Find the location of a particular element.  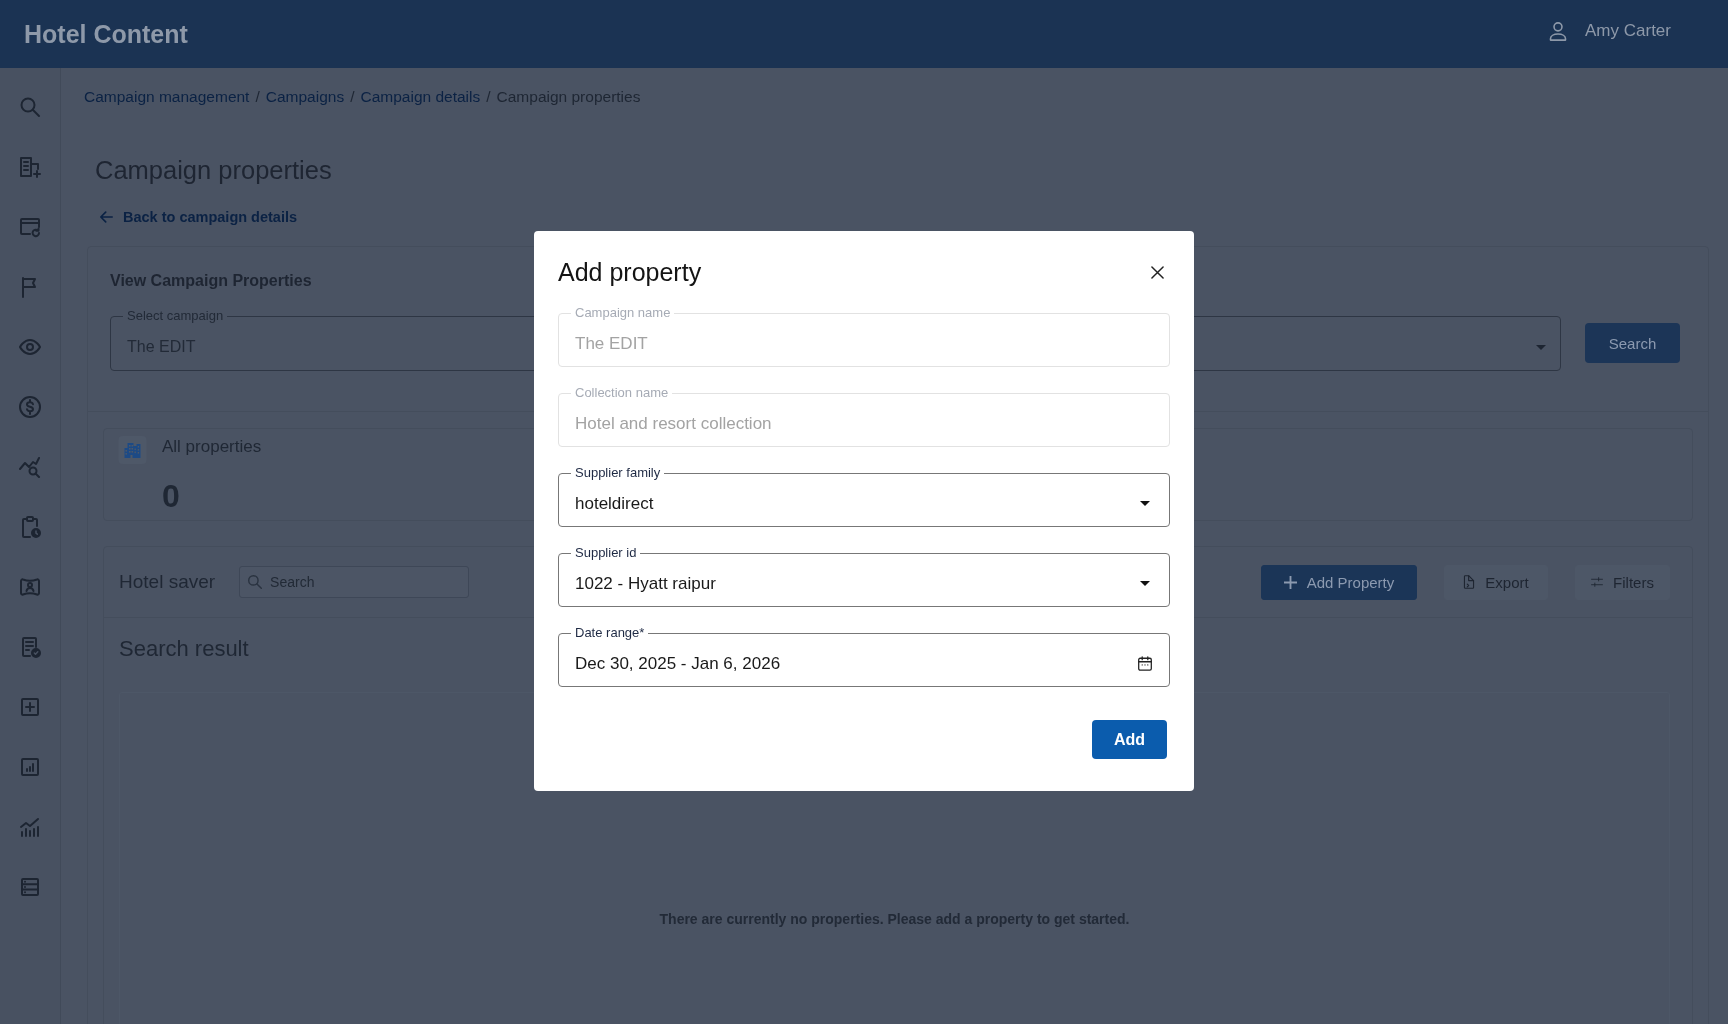

breadcrumb-link: Campaign management is located at coordinates (167, 97).